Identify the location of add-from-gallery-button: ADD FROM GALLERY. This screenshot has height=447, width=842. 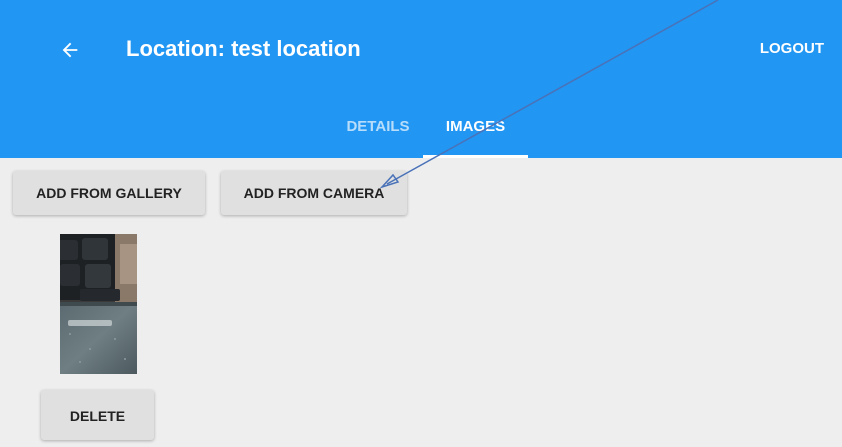
(109, 193).